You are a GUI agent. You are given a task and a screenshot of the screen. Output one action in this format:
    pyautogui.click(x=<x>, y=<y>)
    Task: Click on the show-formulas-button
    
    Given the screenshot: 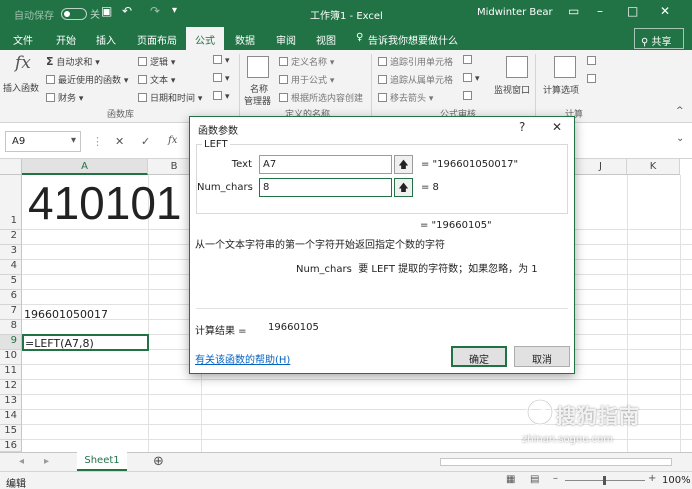 What is the action you would take?
    pyautogui.click(x=469, y=60)
    